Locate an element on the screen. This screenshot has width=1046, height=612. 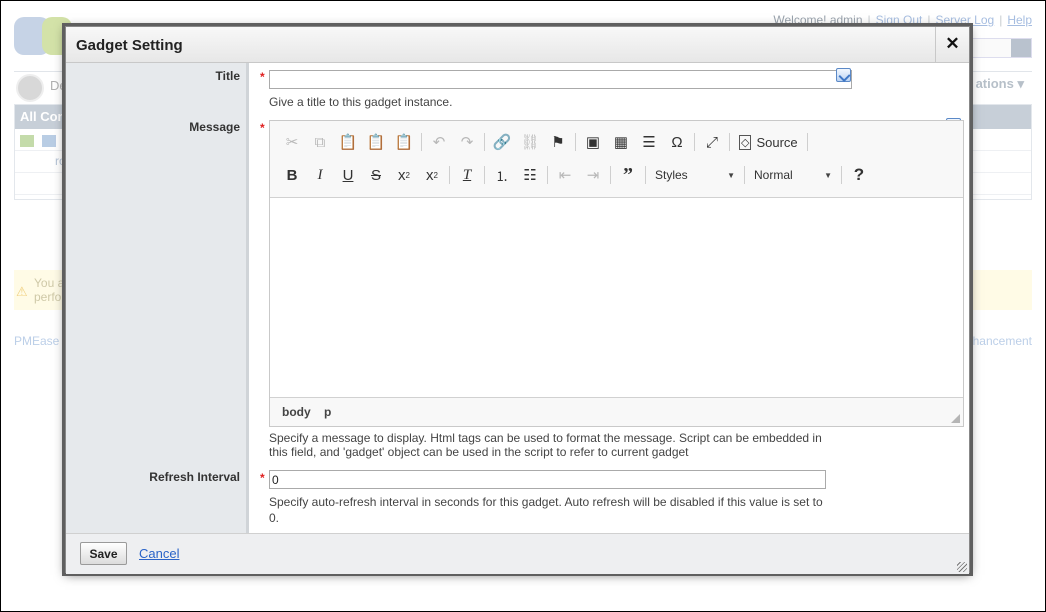
help-link: Help is located at coordinates (1019, 20).